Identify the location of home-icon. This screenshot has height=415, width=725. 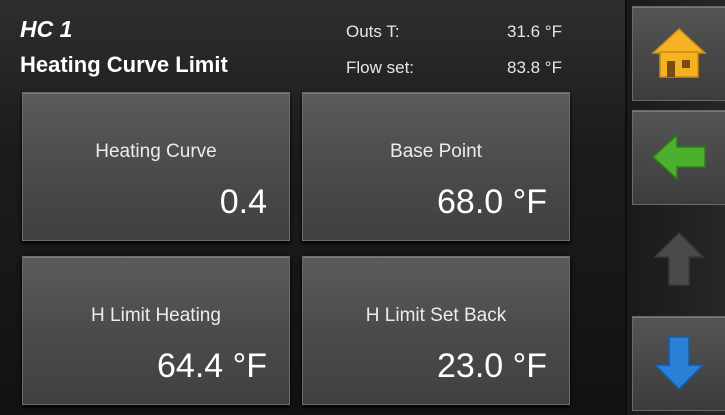
(679, 52).